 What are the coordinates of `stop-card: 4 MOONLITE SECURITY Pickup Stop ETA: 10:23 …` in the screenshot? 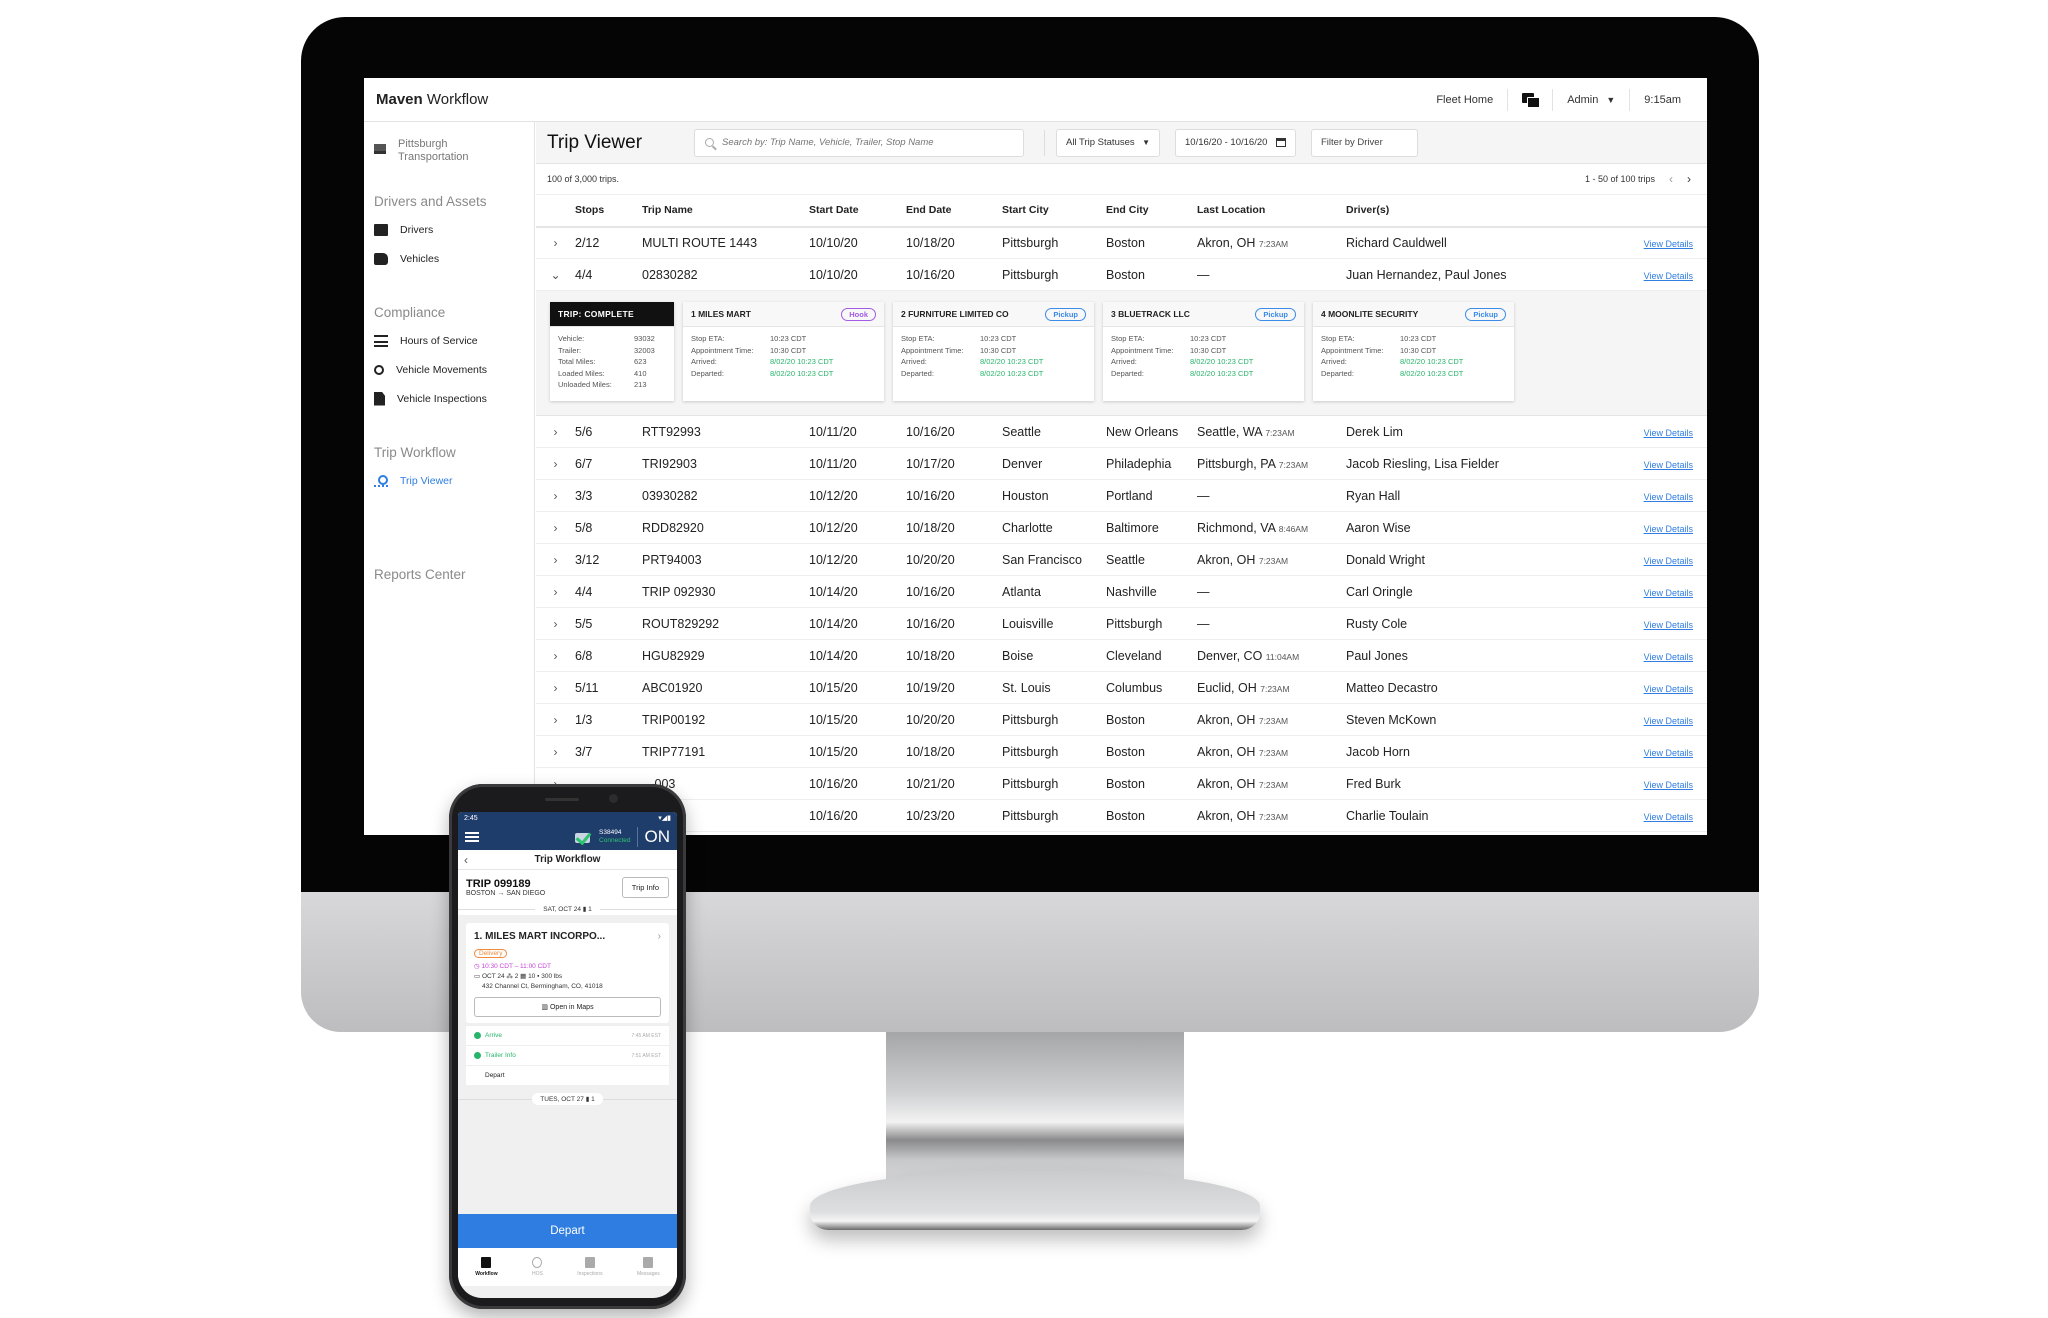 It's located at (1413, 351).